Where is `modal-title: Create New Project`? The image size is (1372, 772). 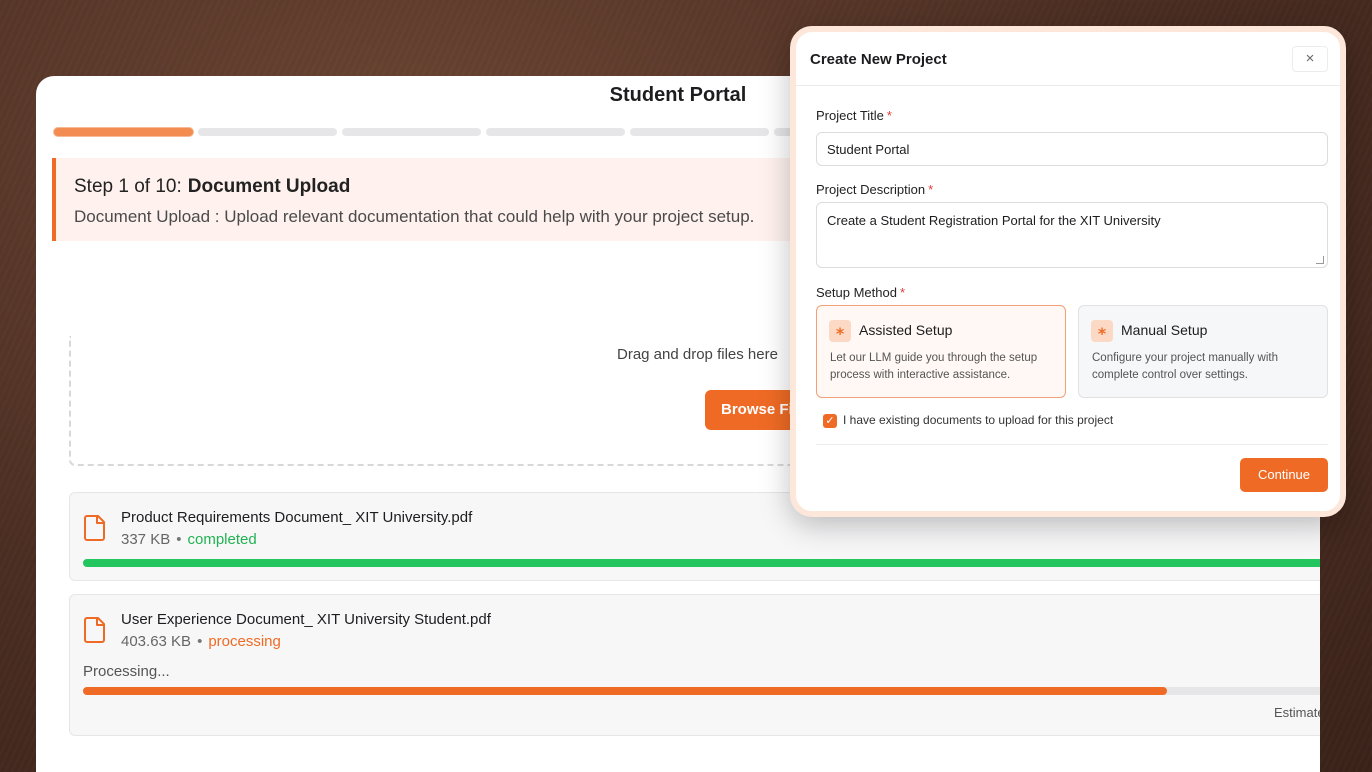 modal-title: Create New Project is located at coordinates (878, 59).